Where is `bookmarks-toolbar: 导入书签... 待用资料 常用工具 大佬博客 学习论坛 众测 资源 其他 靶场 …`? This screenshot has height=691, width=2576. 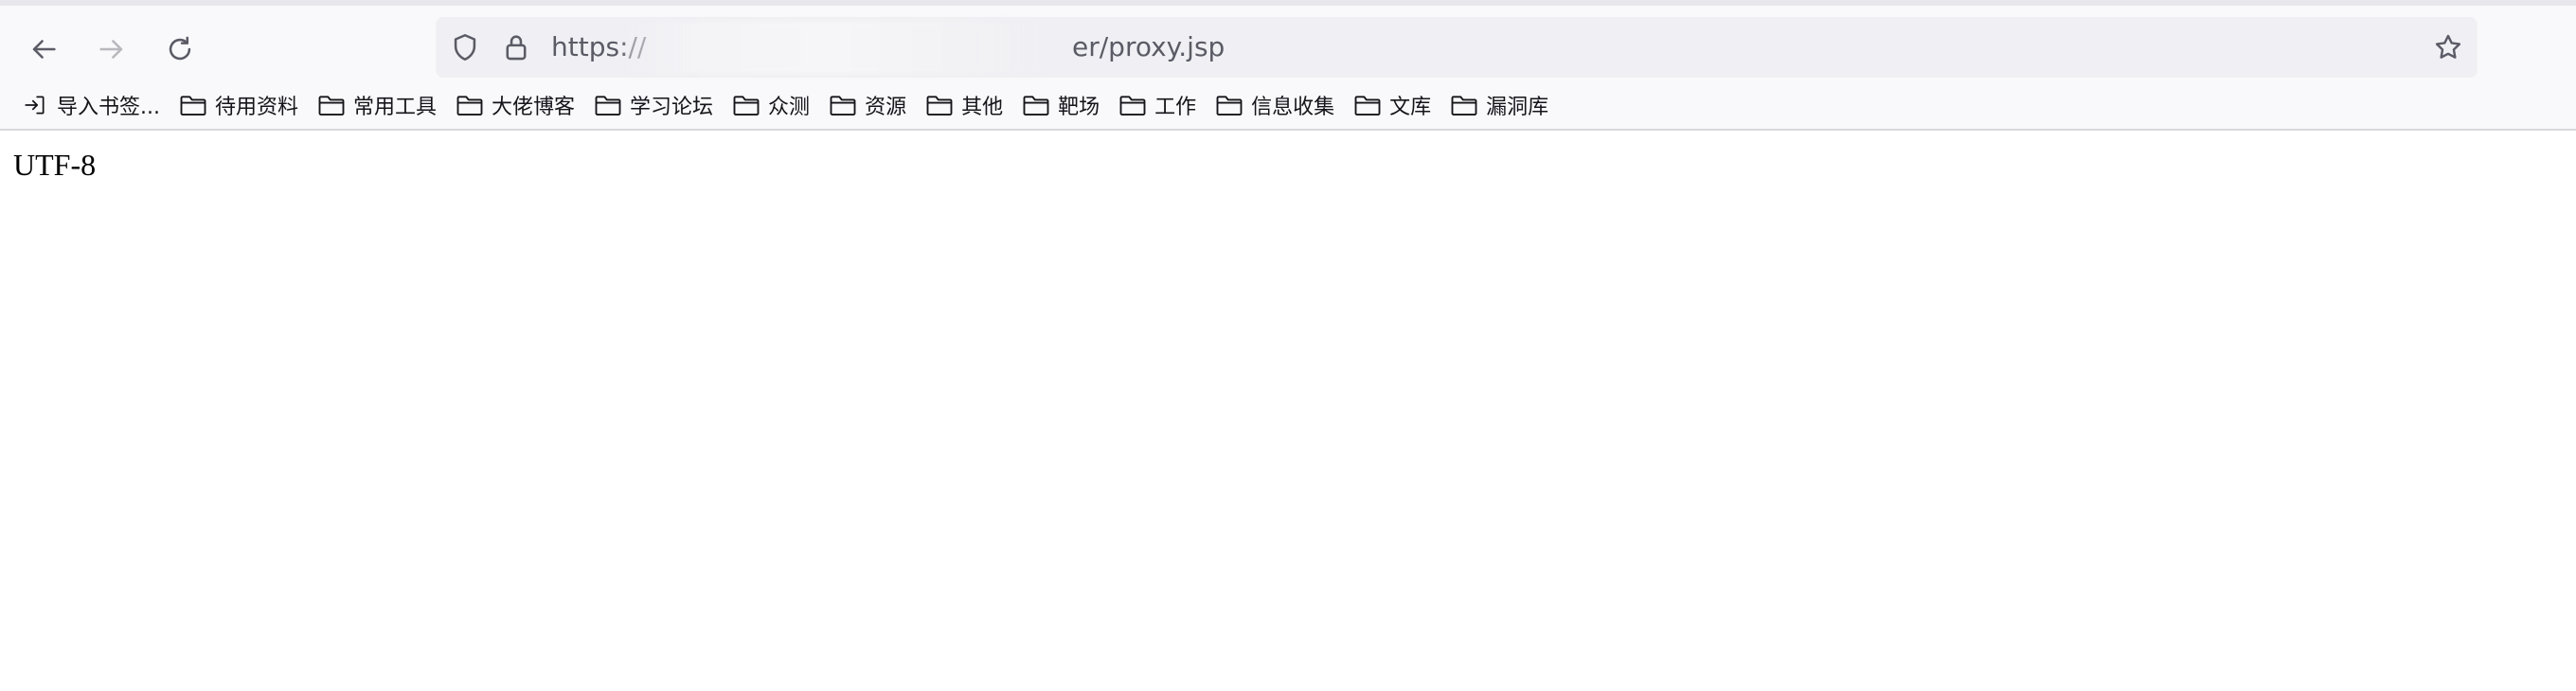 bookmarks-toolbar: 导入书签... 待用资料 常用工具 大佬博客 学习论坛 众测 资源 其他 靶场 … is located at coordinates (1288, 106).